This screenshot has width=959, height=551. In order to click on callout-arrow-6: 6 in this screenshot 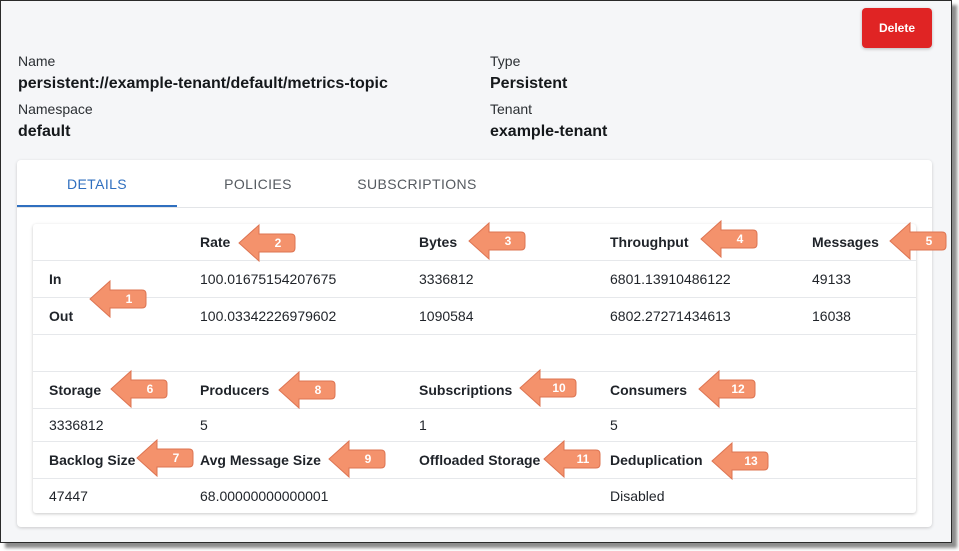, I will do `click(139, 389)`.